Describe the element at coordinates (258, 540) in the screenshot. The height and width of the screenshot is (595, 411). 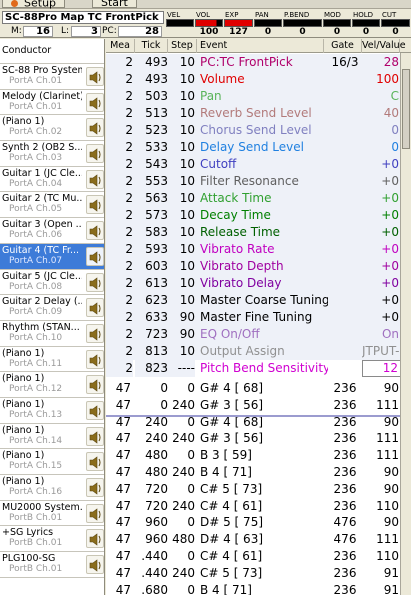
I see `note-event-row: 47 960 480 D# 4 [ 63] 476 111` at that location.